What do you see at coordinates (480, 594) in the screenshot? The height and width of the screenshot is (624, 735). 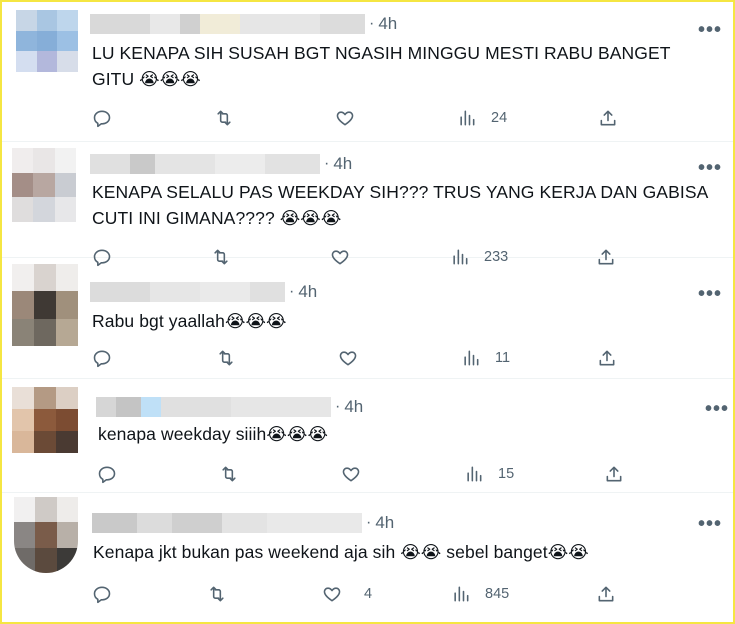 I see `views-button: 845` at bounding box center [480, 594].